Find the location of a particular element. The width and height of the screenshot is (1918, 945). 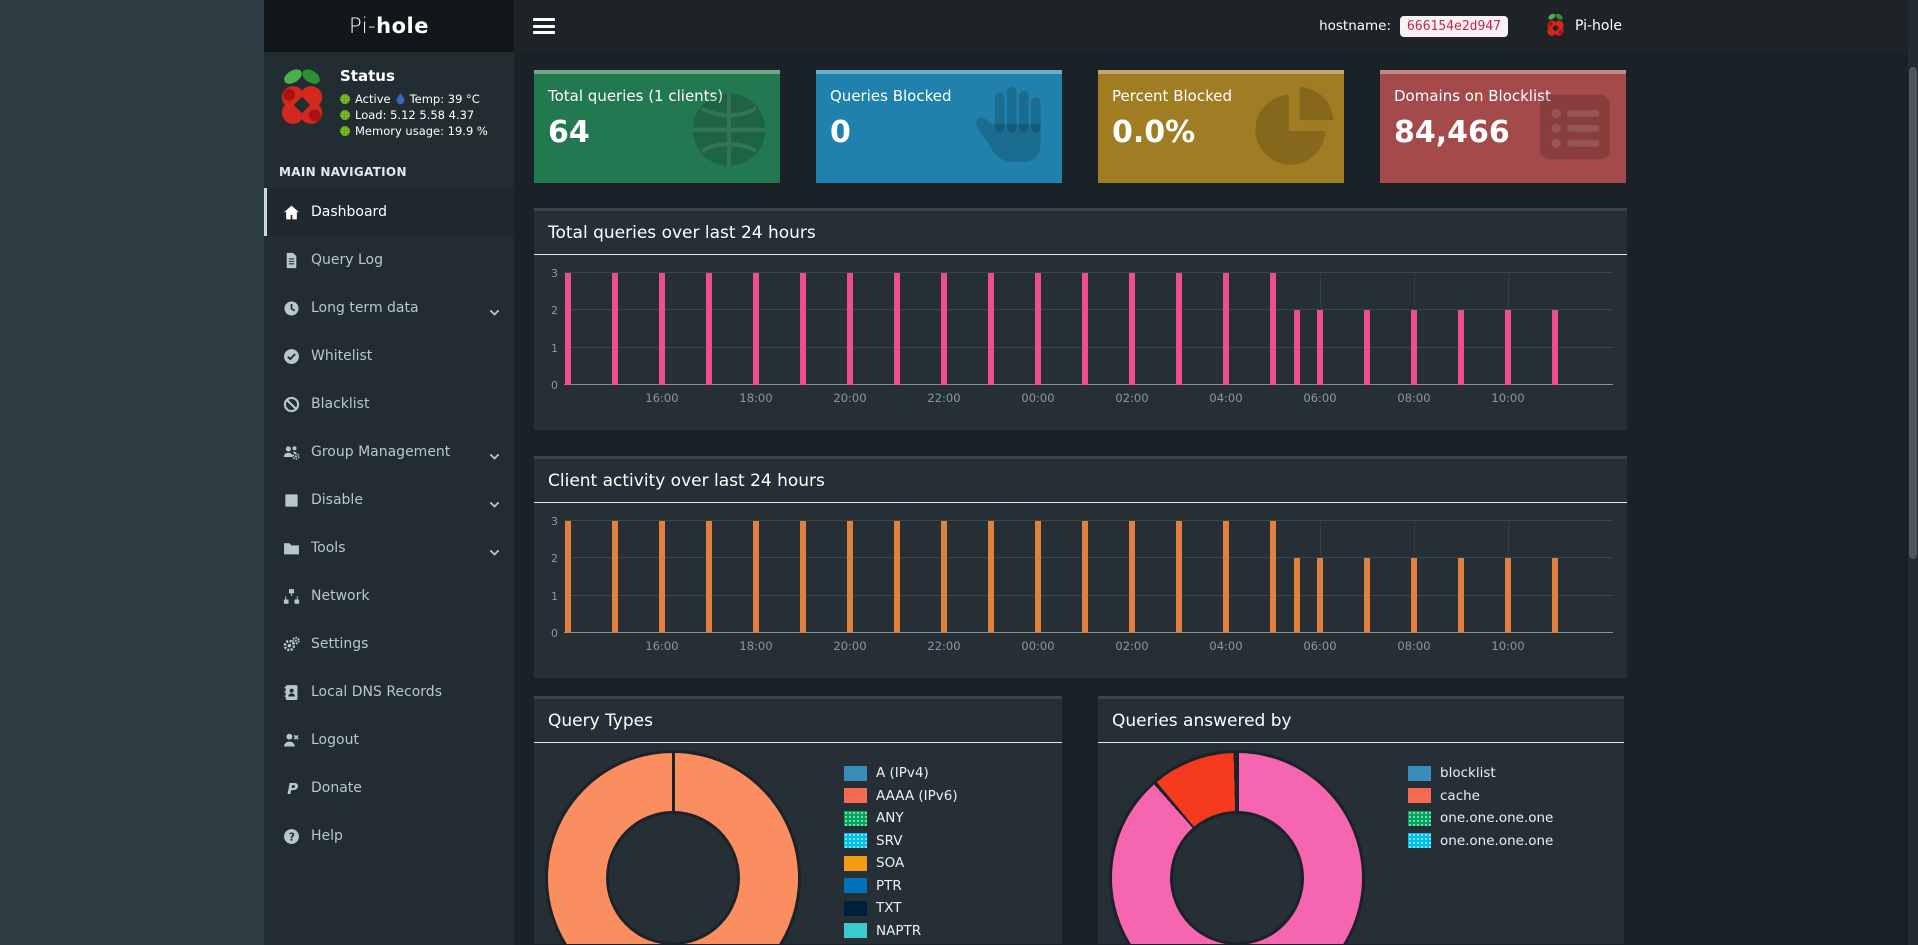

sidebar-item-local-dns-records: Local DNS Records is located at coordinates (389, 692).